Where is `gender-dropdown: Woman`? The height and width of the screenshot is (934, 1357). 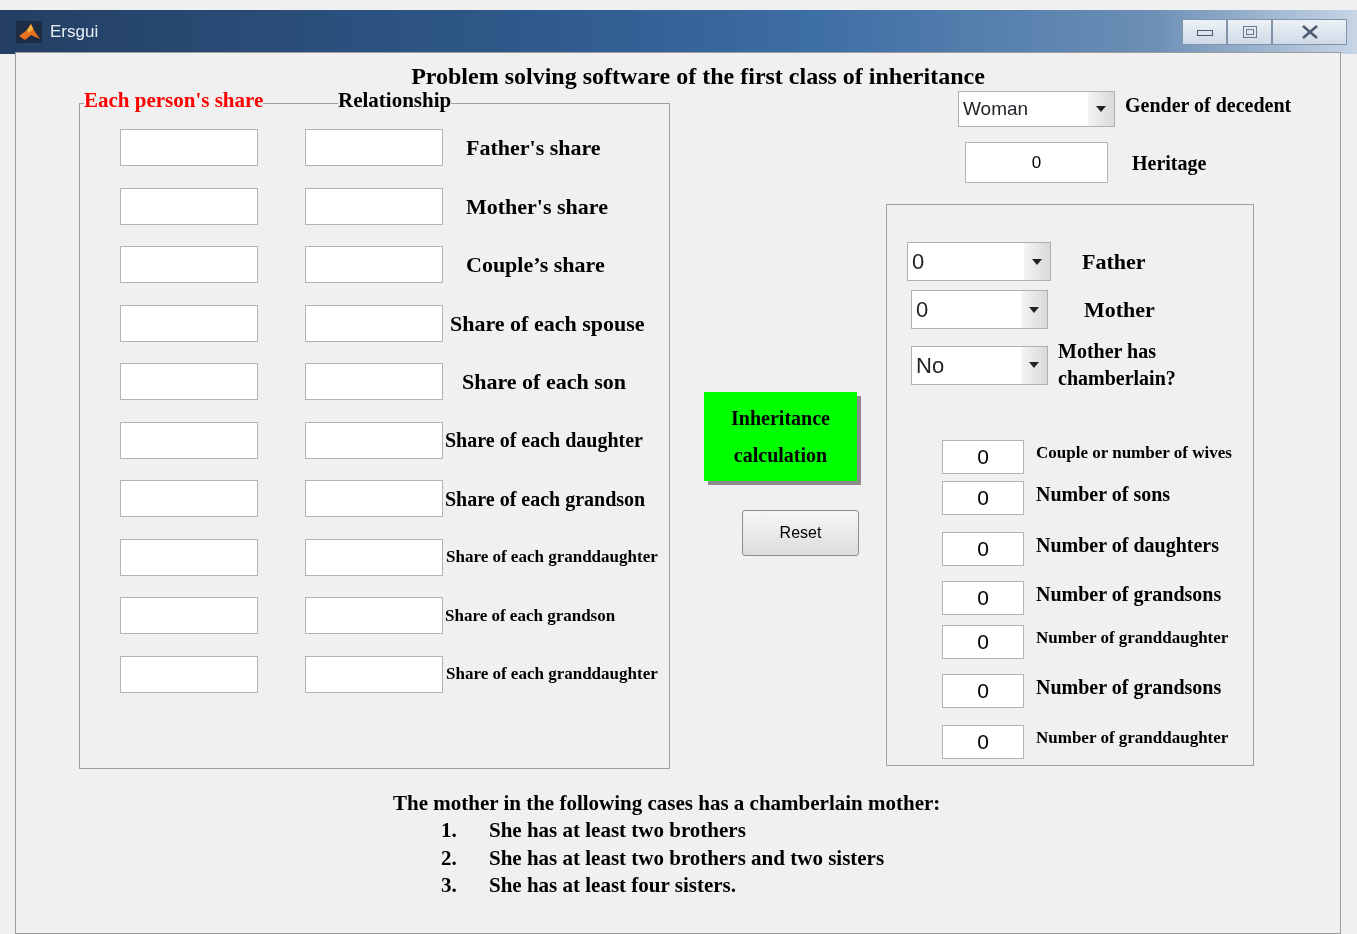 gender-dropdown: Woman is located at coordinates (1036, 109).